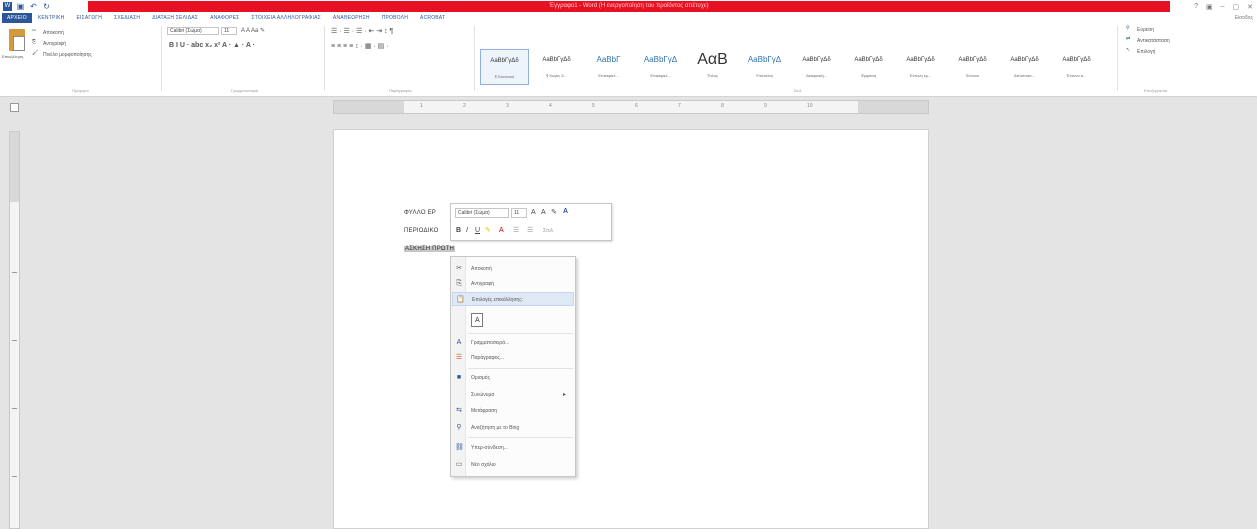 The height and width of the screenshot is (529, 1257). Describe the element at coordinates (253, 30) in the screenshot. I see `font-grow-shrink: A A Aa ✎` at that location.